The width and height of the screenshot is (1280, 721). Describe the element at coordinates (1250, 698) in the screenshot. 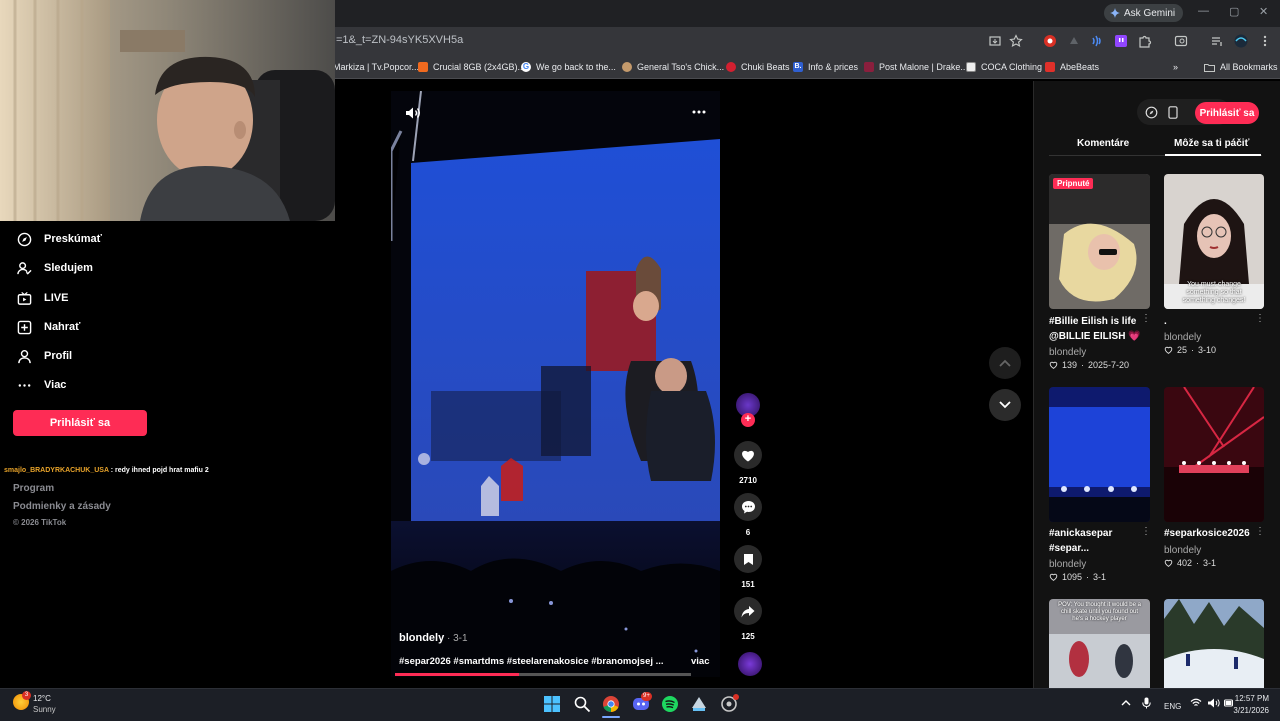

I see `taskbar-time: 12:57 PM` at that location.